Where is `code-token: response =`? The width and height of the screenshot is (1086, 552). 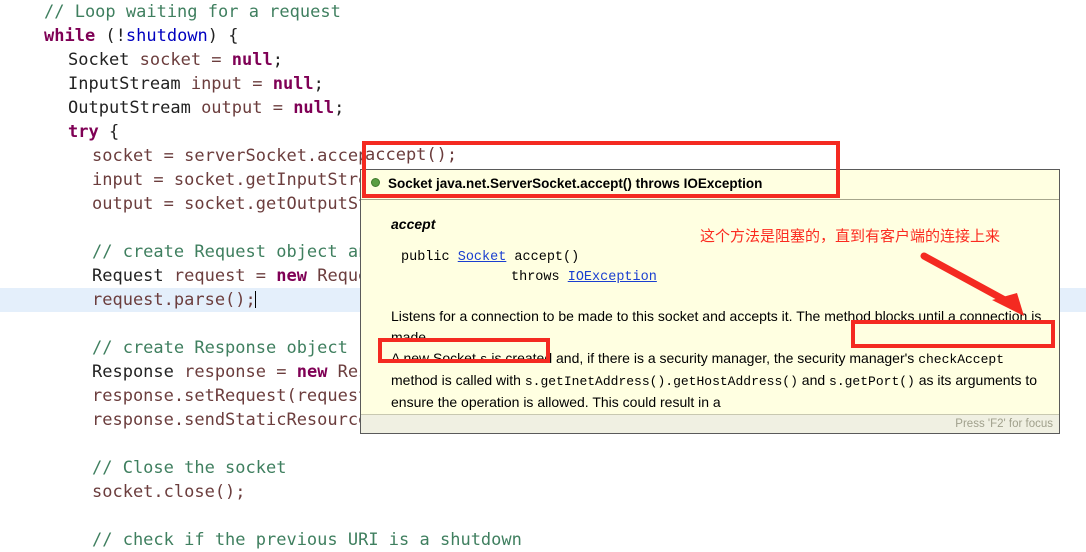
code-token: response = is located at coordinates (235, 372).